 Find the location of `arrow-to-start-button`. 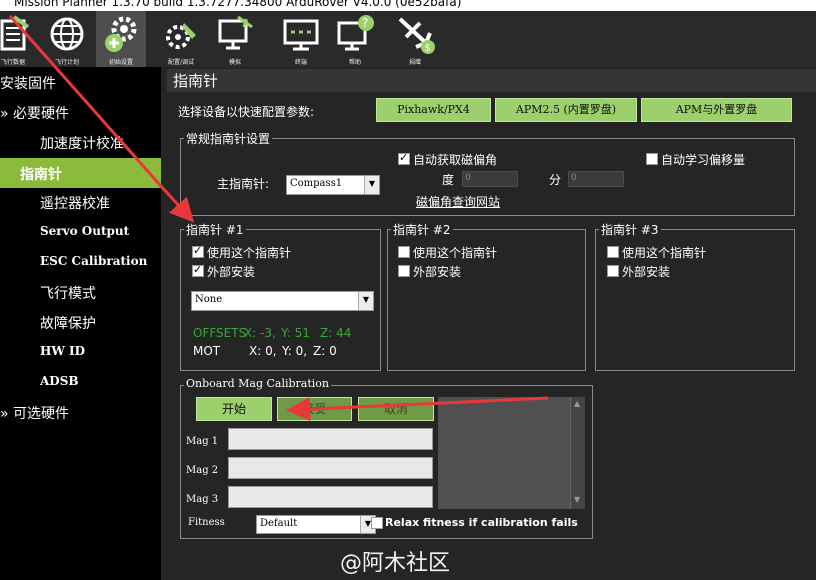

arrow-to-start-button is located at coordinates (417, 409).